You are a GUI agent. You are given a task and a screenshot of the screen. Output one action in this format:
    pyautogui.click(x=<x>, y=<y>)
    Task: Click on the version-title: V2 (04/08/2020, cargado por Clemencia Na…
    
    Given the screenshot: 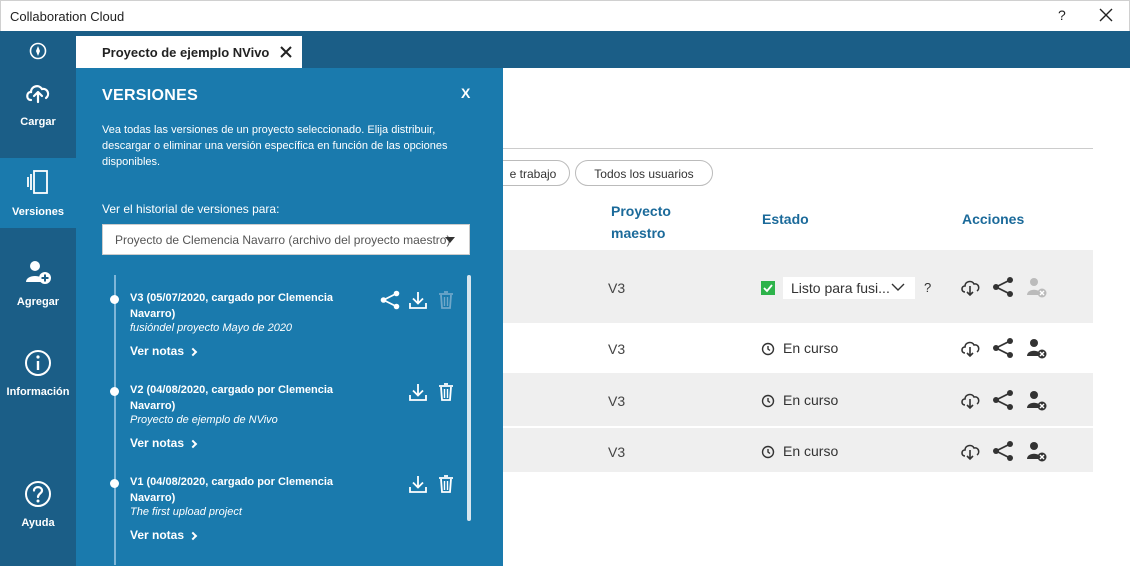 What is the action you would take?
    pyautogui.click(x=231, y=398)
    